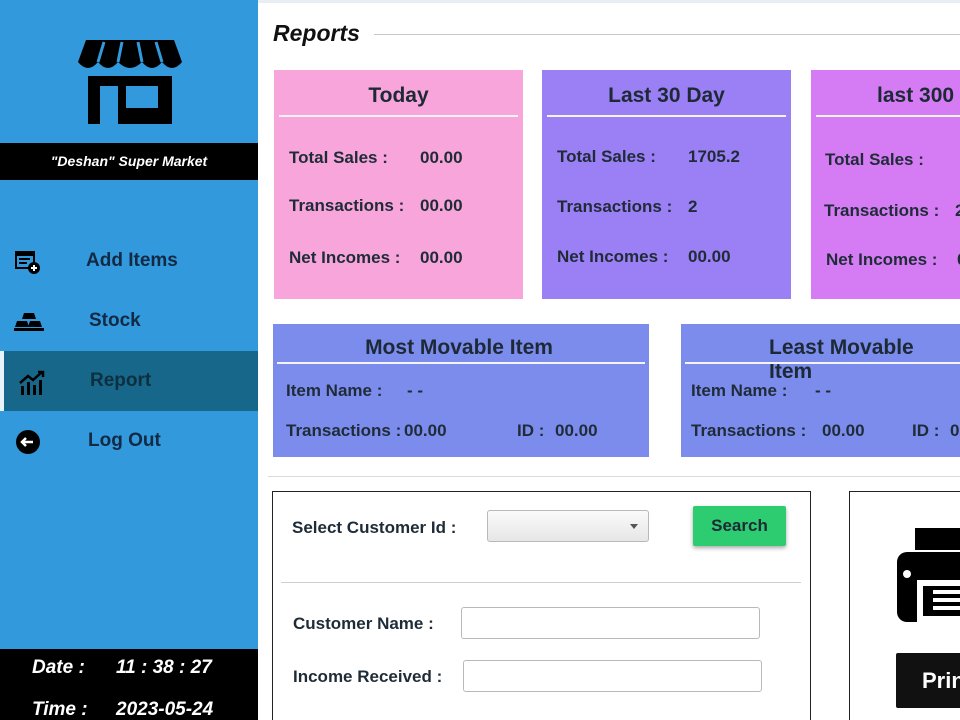  Describe the element at coordinates (58, 667) in the screenshot. I see `date-label: Date :` at that location.